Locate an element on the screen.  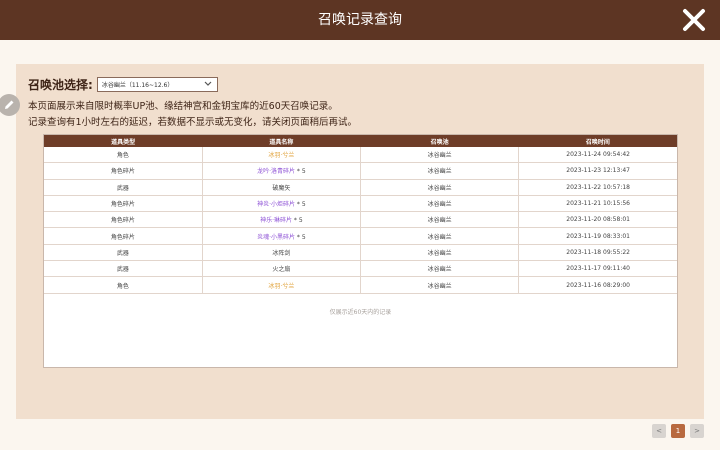
cell-item-name: 火之扇 is located at coordinates (282, 269).